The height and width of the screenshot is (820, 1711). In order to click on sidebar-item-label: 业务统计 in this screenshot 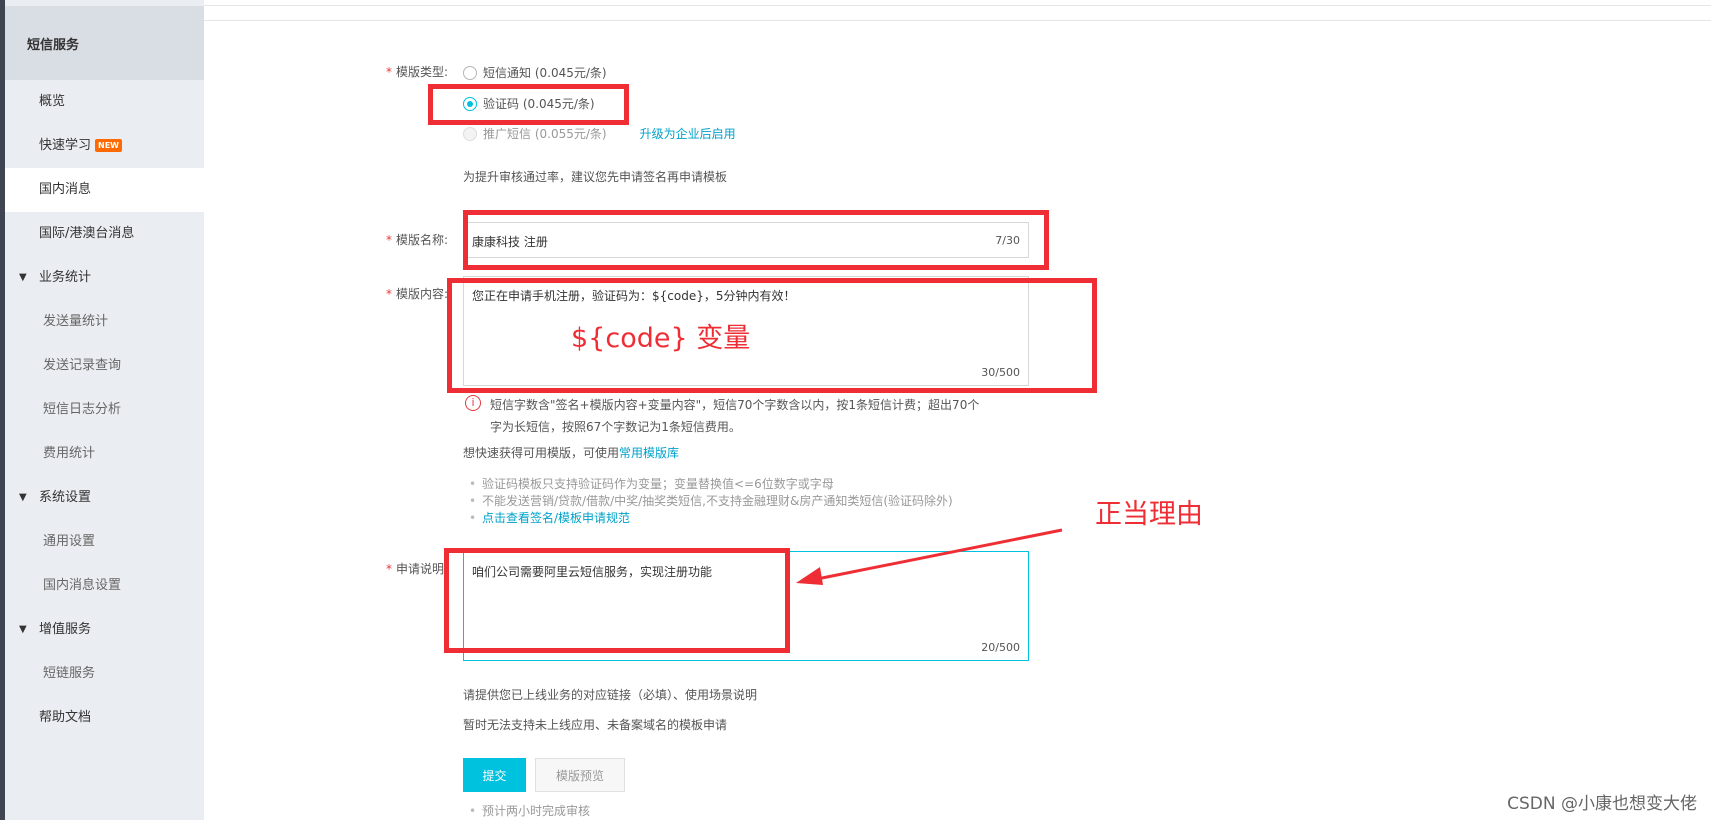, I will do `click(65, 277)`.